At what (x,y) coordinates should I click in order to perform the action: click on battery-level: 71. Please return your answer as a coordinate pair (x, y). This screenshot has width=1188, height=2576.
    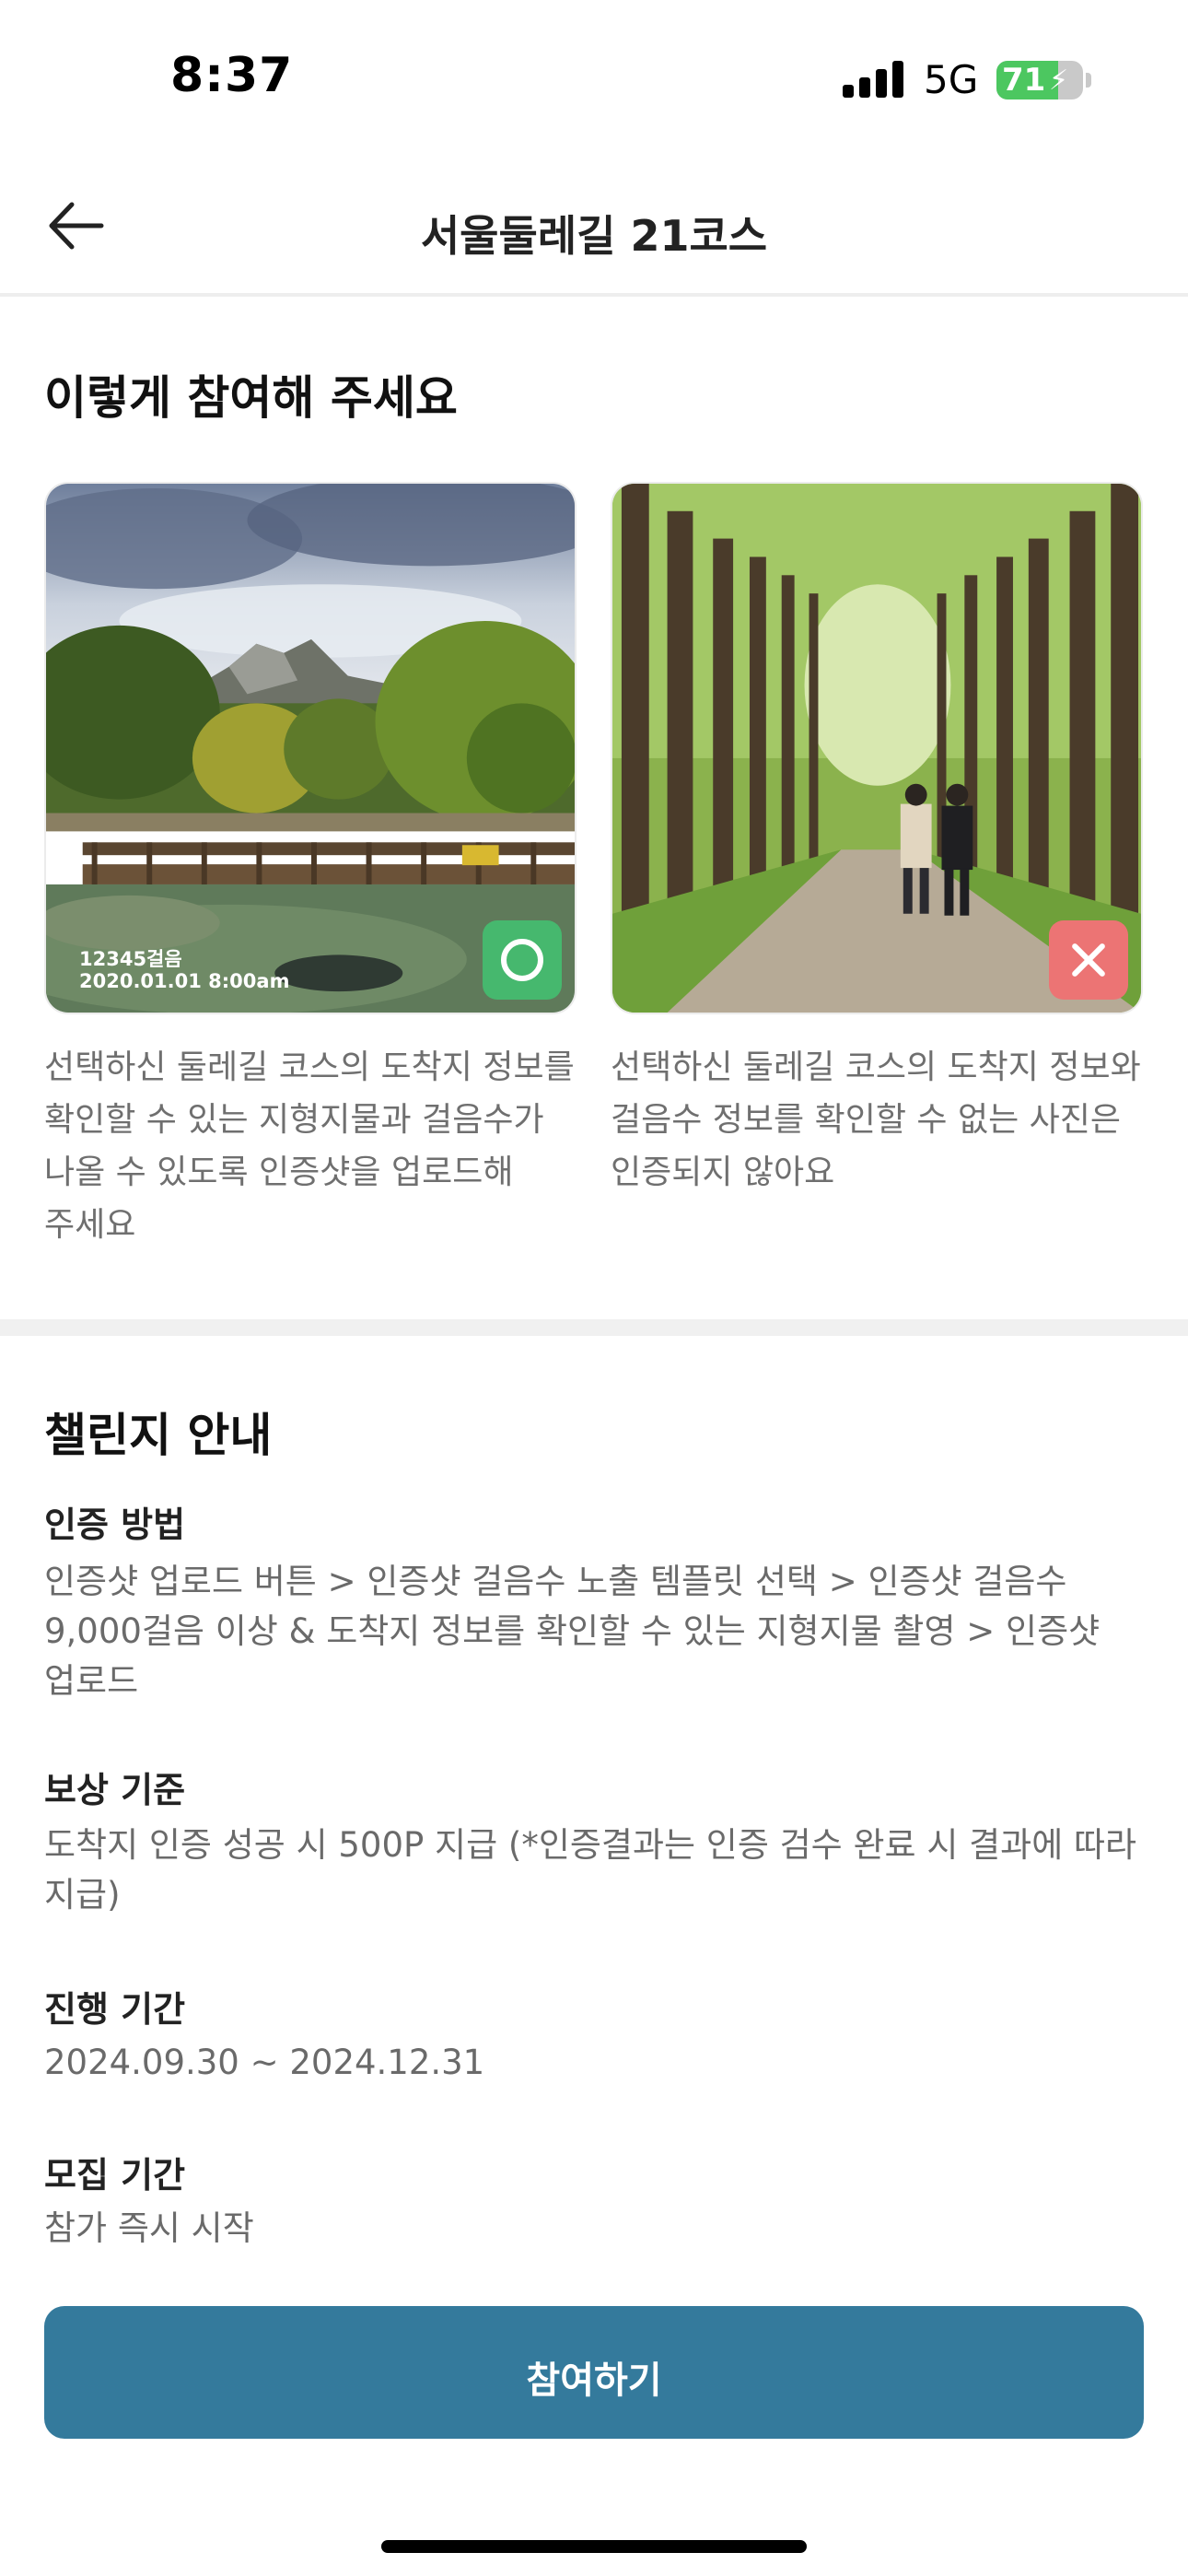
    Looking at the image, I should click on (1024, 80).